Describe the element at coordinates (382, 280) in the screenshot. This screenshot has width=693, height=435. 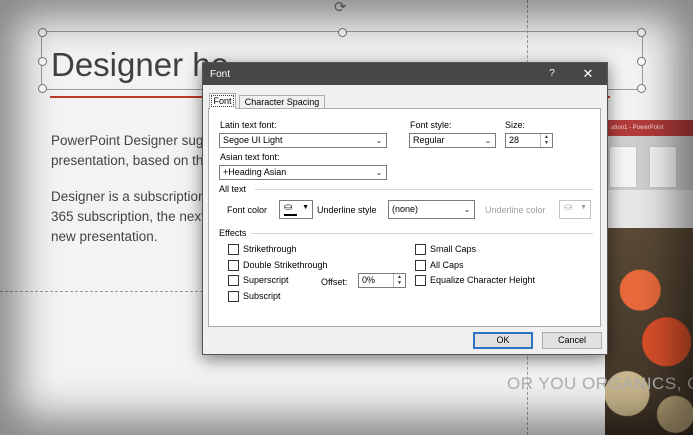
I see `offset-spinner: 0% ▲ ▼` at that location.